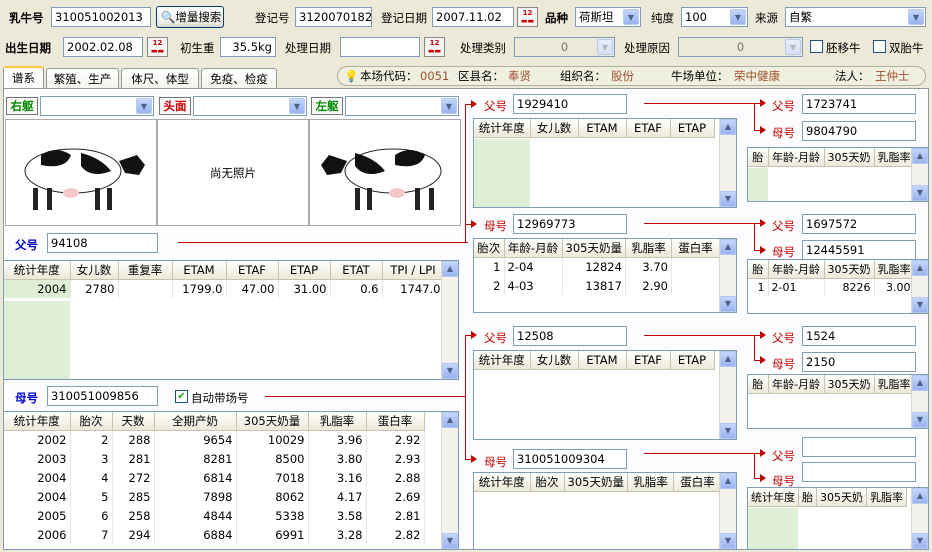  I want to click on twin-checkbox, so click(879, 46).